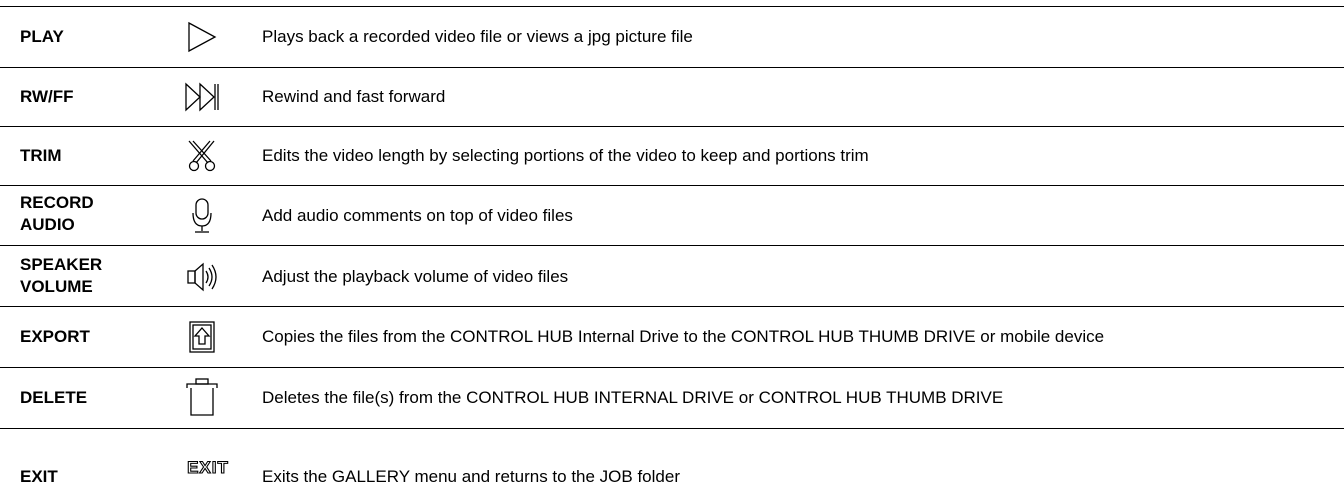 The image size is (1344, 495). Describe the element at coordinates (202, 337) in the screenshot. I see `export-icon` at that location.